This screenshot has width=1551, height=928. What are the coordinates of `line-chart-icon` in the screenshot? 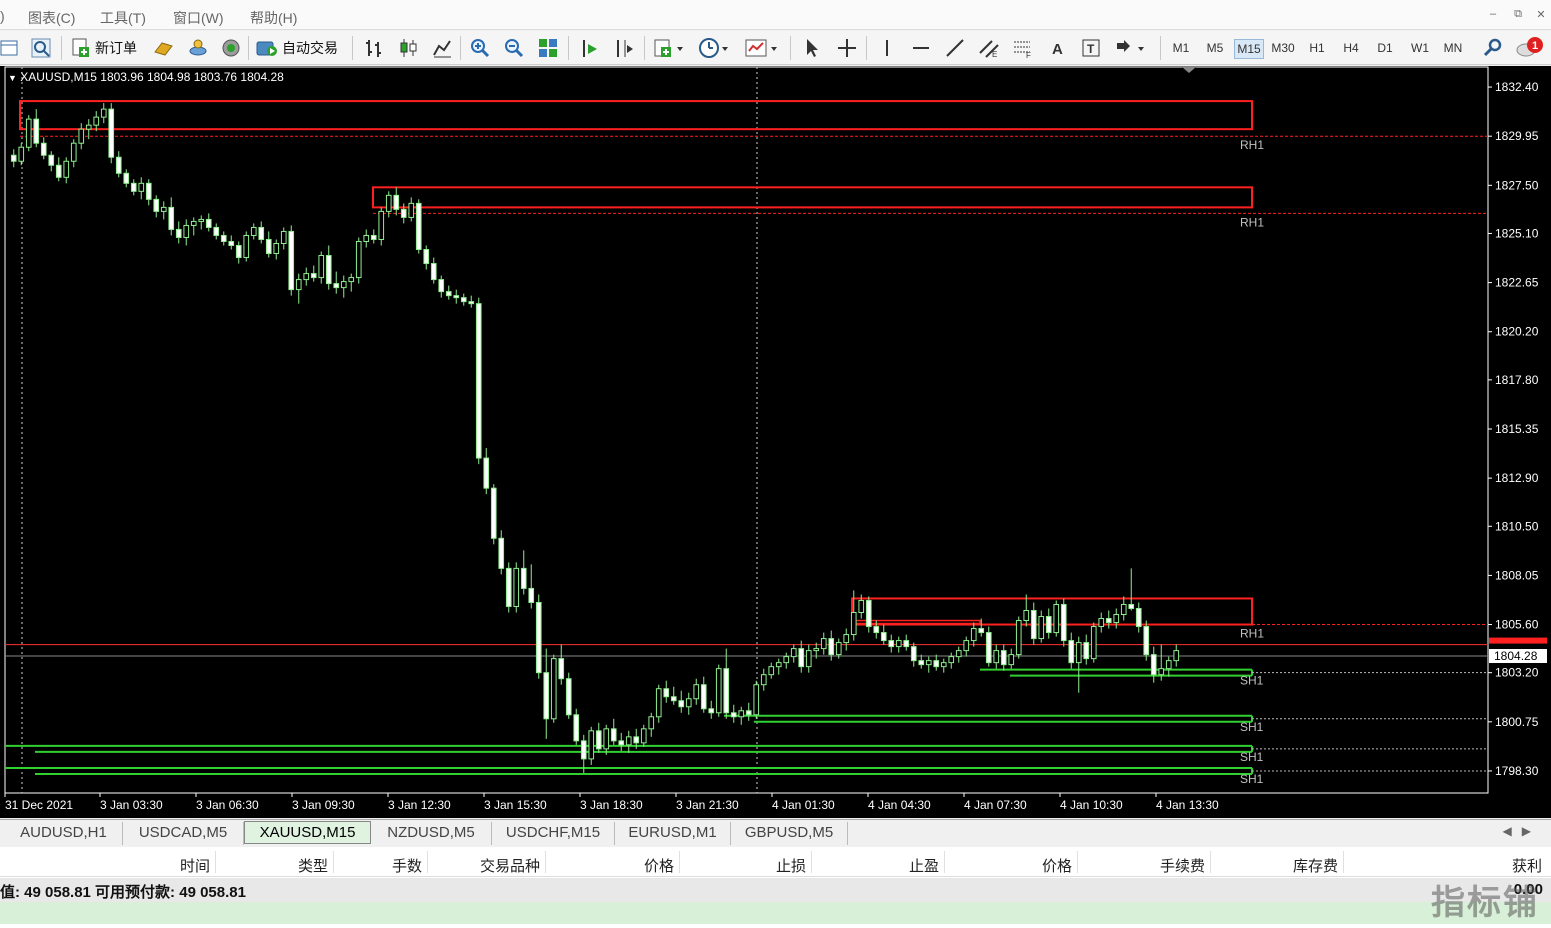 It's located at (442, 48).